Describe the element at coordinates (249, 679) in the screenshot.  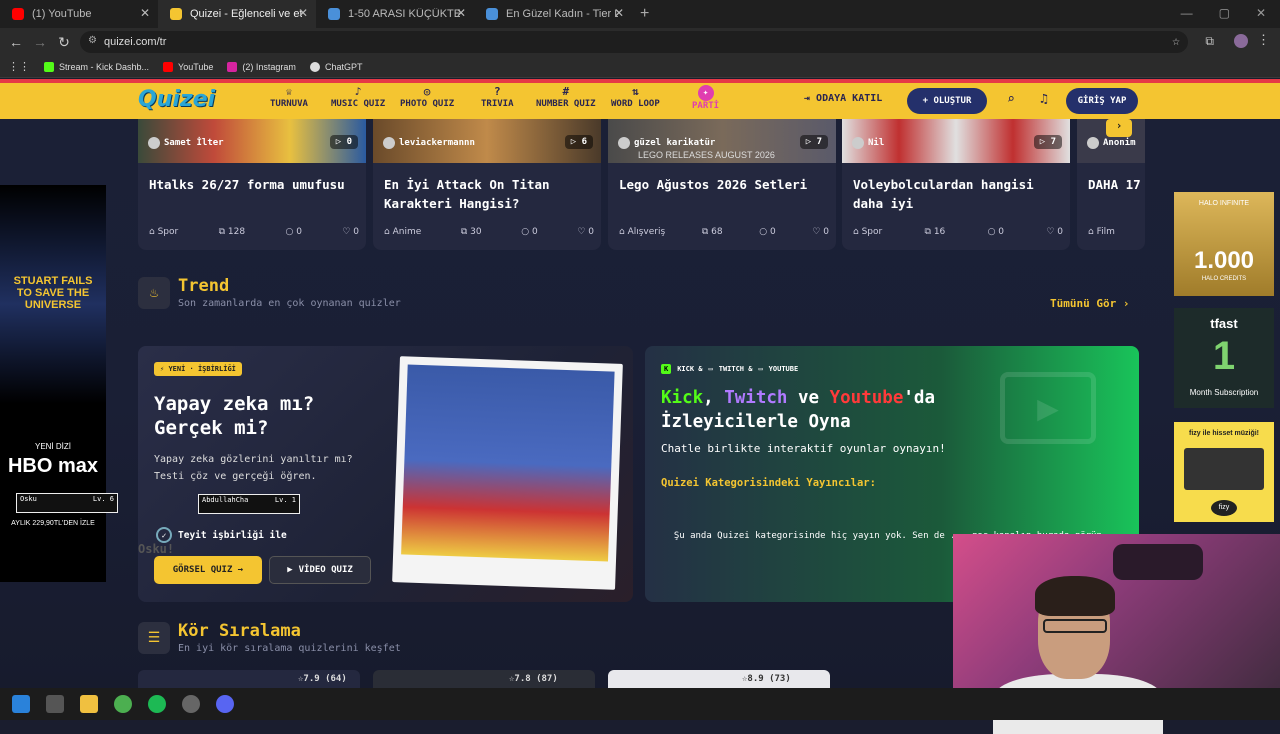
I see `ranking-card: ☆7.9 (64)` at that location.